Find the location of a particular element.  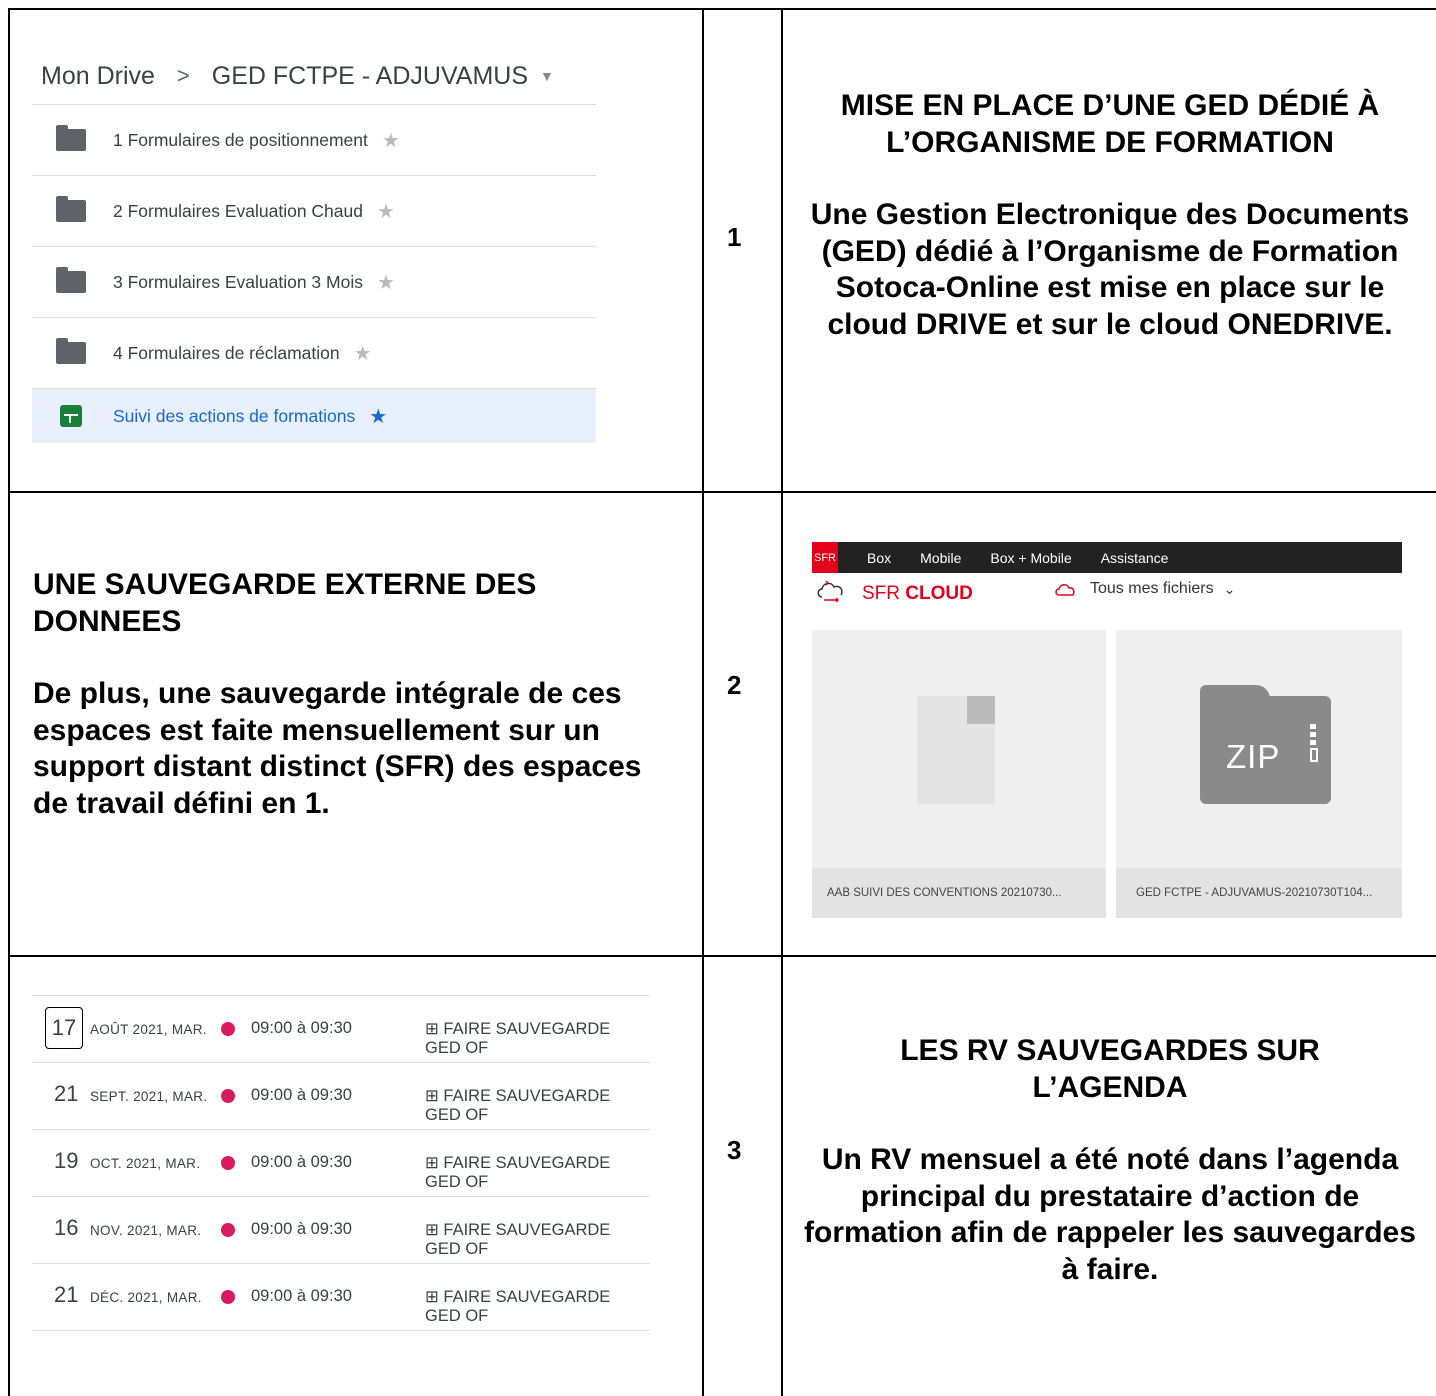

drive-item-selected: Suivi des actions de formations ★ is located at coordinates (314, 416).